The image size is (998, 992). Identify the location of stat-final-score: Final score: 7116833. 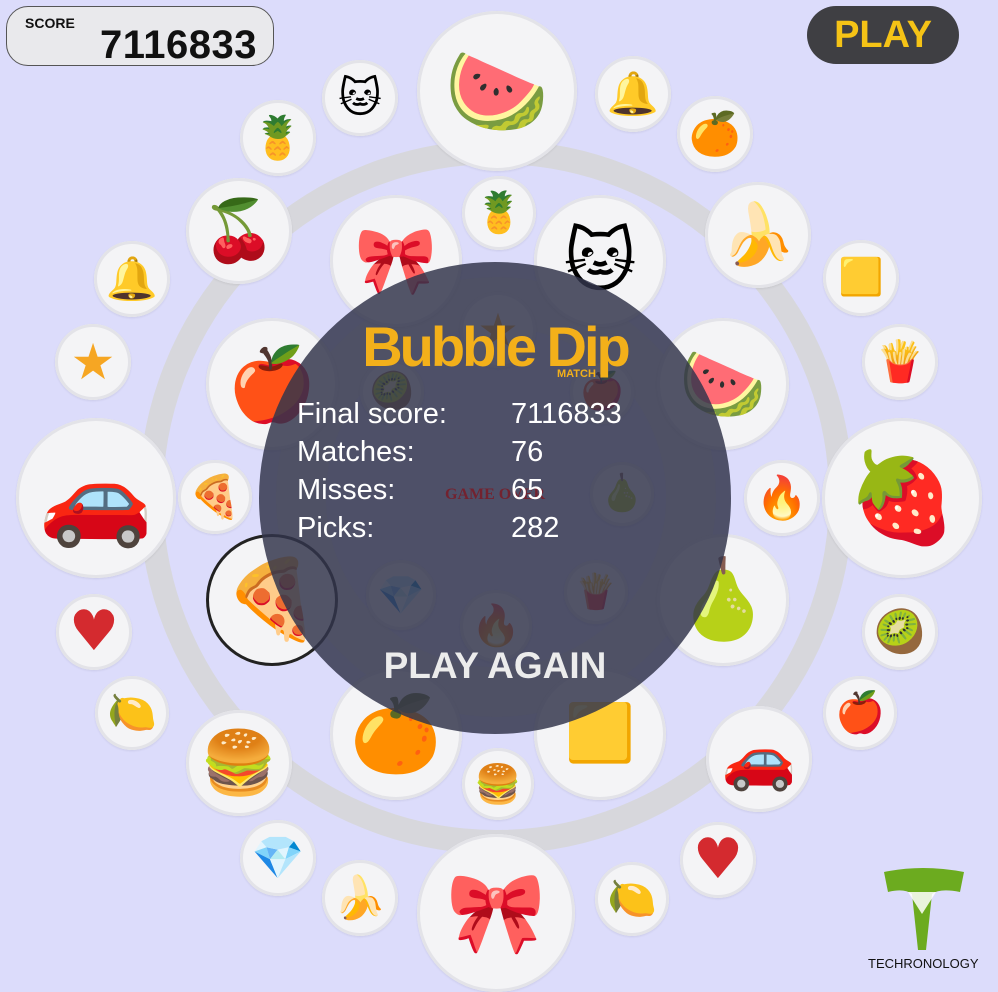
(487, 417).